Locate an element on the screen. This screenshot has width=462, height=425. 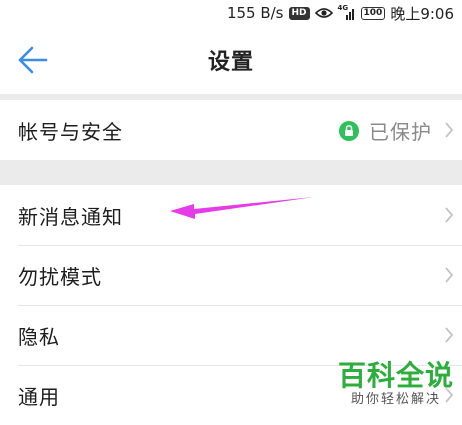
network-speed: 155 B/s is located at coordinates (255, 13).